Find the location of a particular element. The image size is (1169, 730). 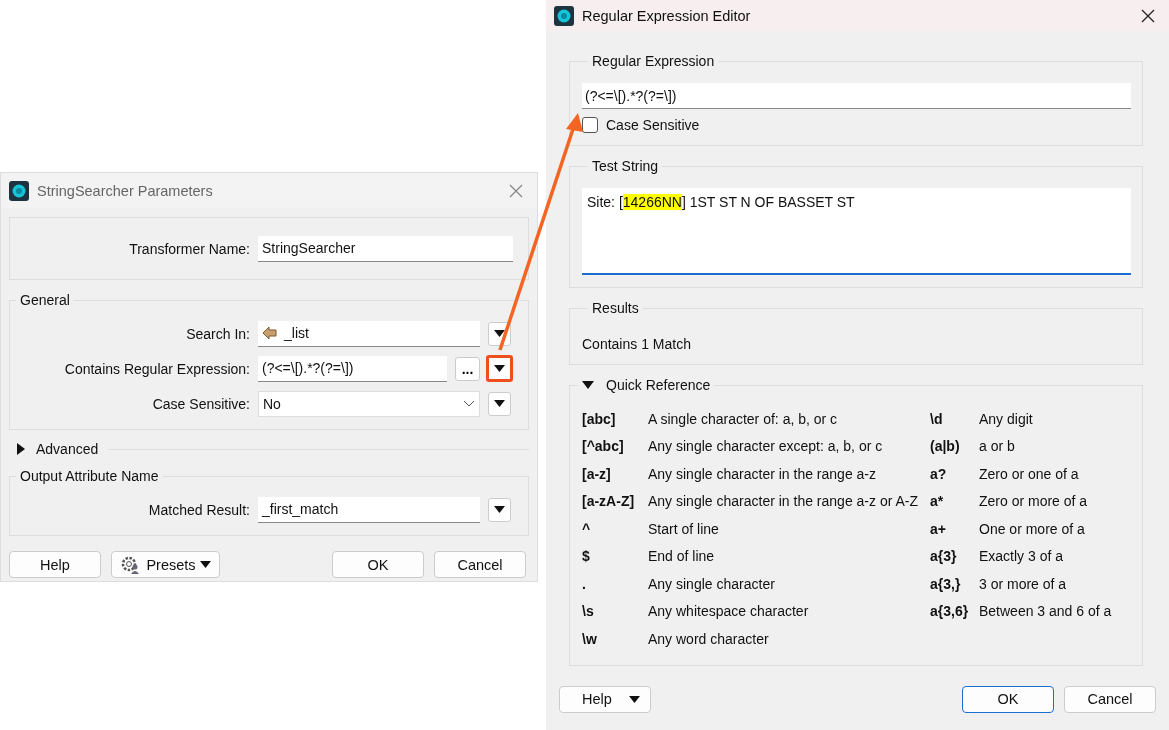

token-description: Any single character is located at coordinates (711, 583).